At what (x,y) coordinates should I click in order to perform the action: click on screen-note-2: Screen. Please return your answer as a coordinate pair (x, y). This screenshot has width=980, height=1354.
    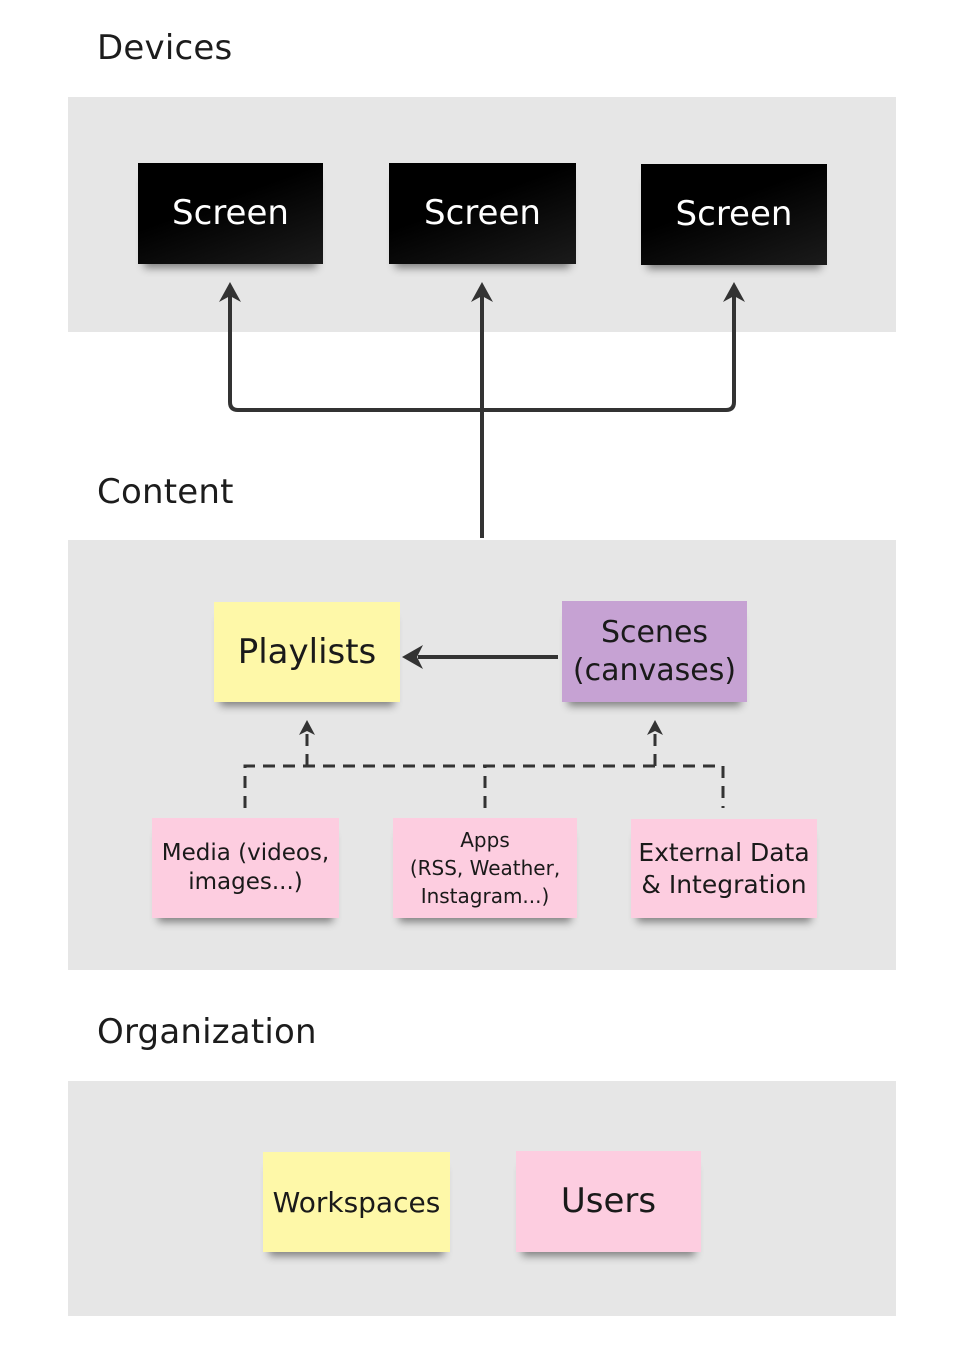
    Looking at the image, I should click on (482, 213).